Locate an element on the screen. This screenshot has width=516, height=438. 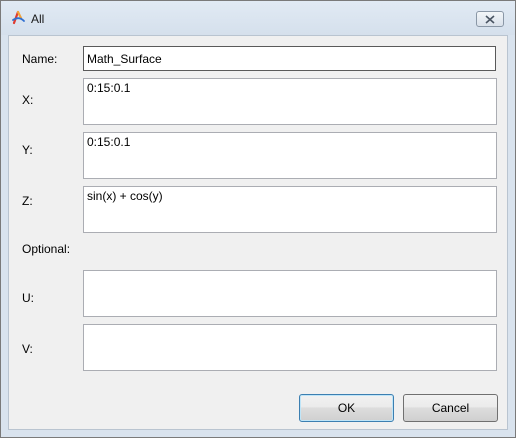
close-icon is located at coordinates (490, 19).